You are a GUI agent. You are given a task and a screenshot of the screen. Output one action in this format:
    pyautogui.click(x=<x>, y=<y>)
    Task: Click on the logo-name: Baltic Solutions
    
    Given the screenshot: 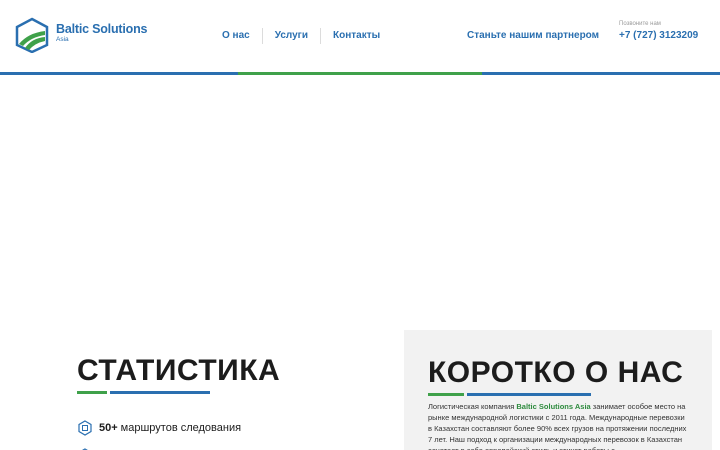 What is the action you would take?
    pyautogui.click(x=102, y=29)
    